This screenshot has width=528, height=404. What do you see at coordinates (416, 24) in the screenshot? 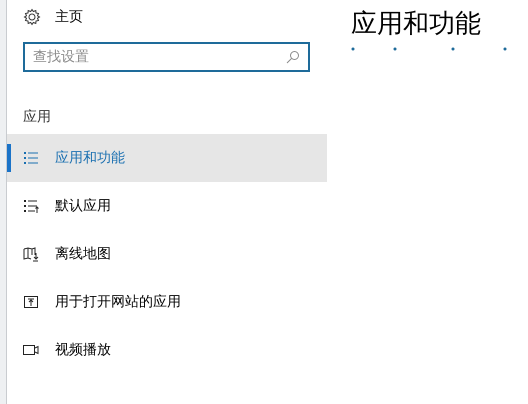
I see `page-title: 应用和功能` at bounding box center [416, 24].